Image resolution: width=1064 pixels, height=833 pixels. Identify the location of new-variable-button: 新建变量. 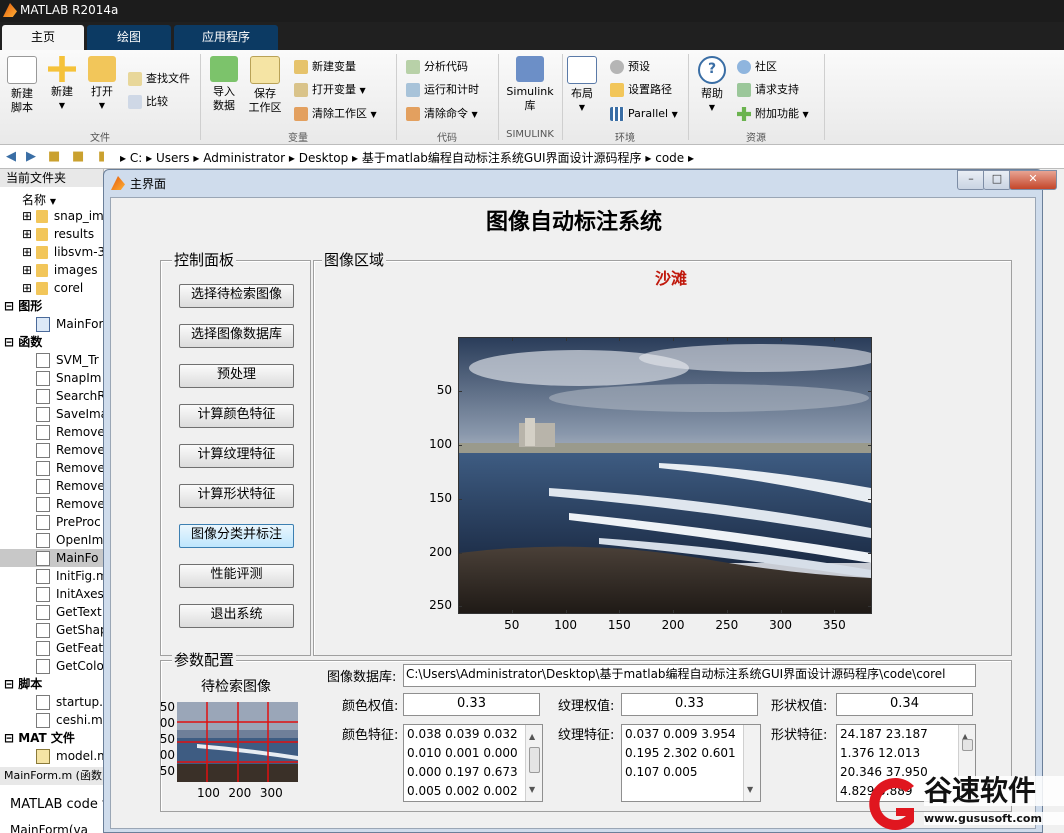
(325, 67).